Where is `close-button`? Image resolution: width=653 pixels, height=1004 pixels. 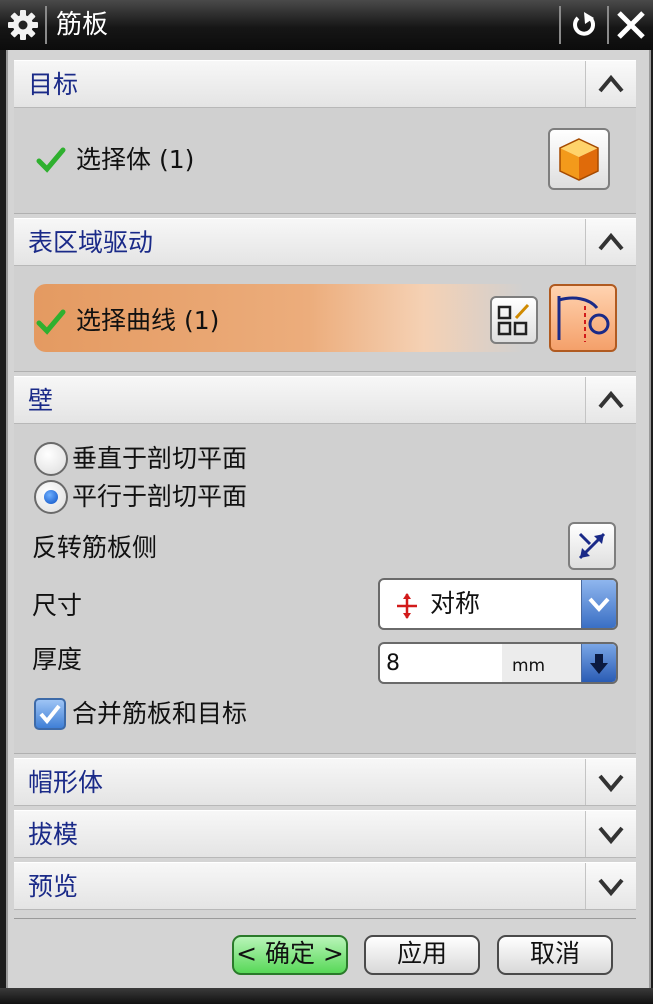 close-button is located at coordinates (631, 25).